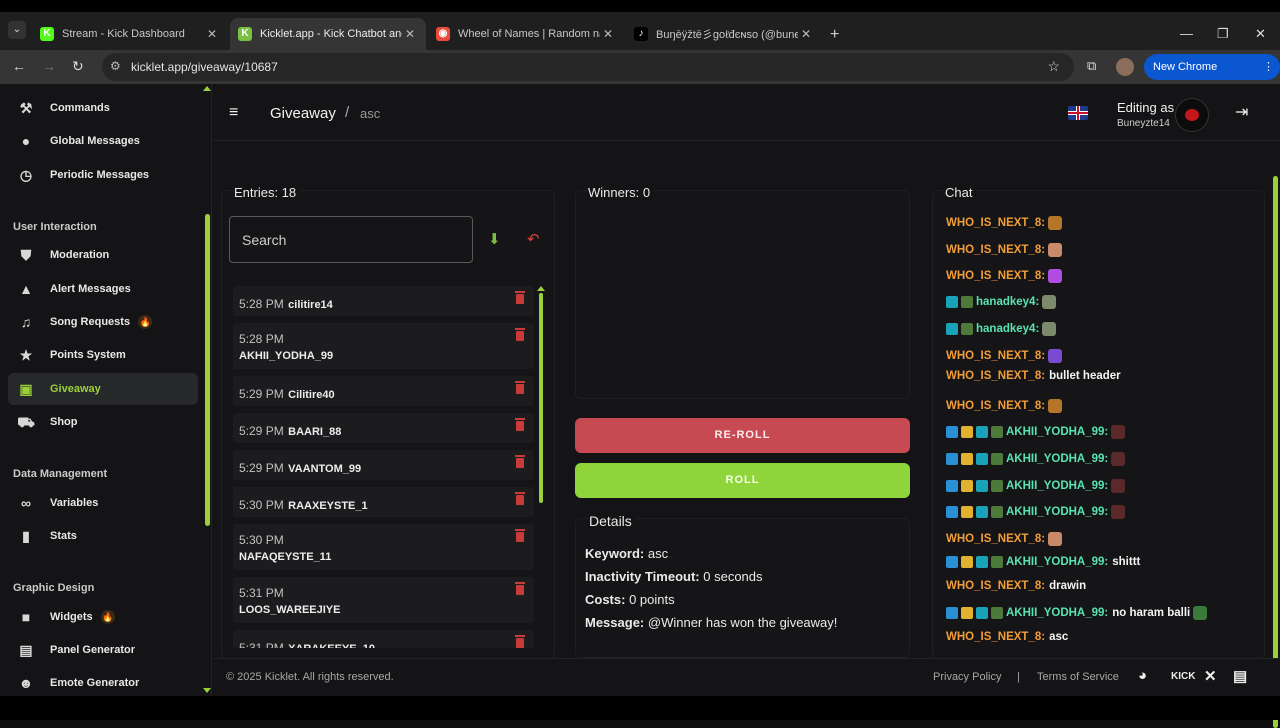 The height and width of the screenshot is (728, 1280). Describe the element at coordinates (1268, 67) in the screenshot. I see `more-menu-icon: ⋮` at that location.